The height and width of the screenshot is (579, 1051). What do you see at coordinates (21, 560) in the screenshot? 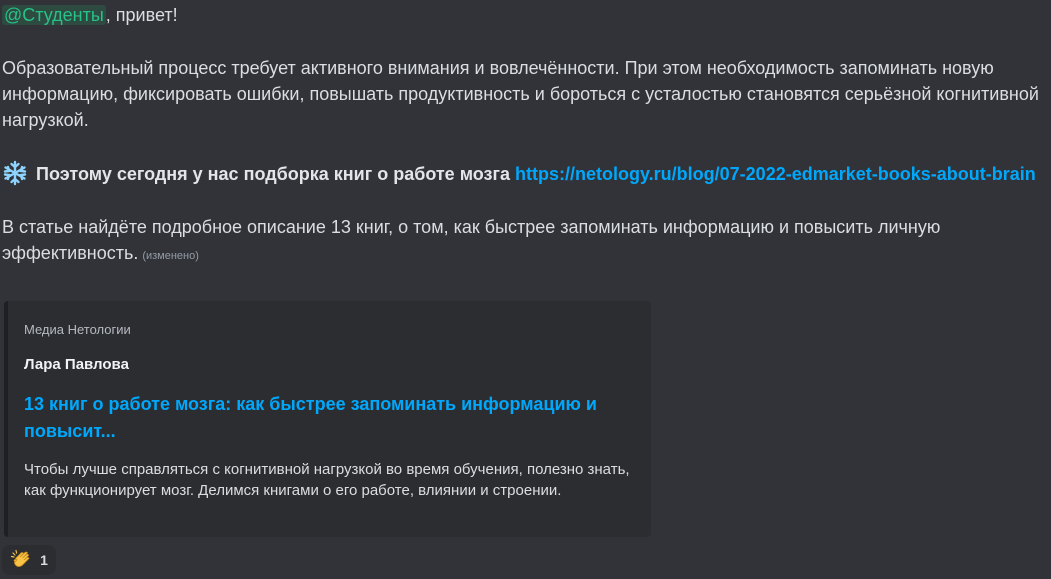
I see `clapping-hands-icon` at bounding box center [21, 560].